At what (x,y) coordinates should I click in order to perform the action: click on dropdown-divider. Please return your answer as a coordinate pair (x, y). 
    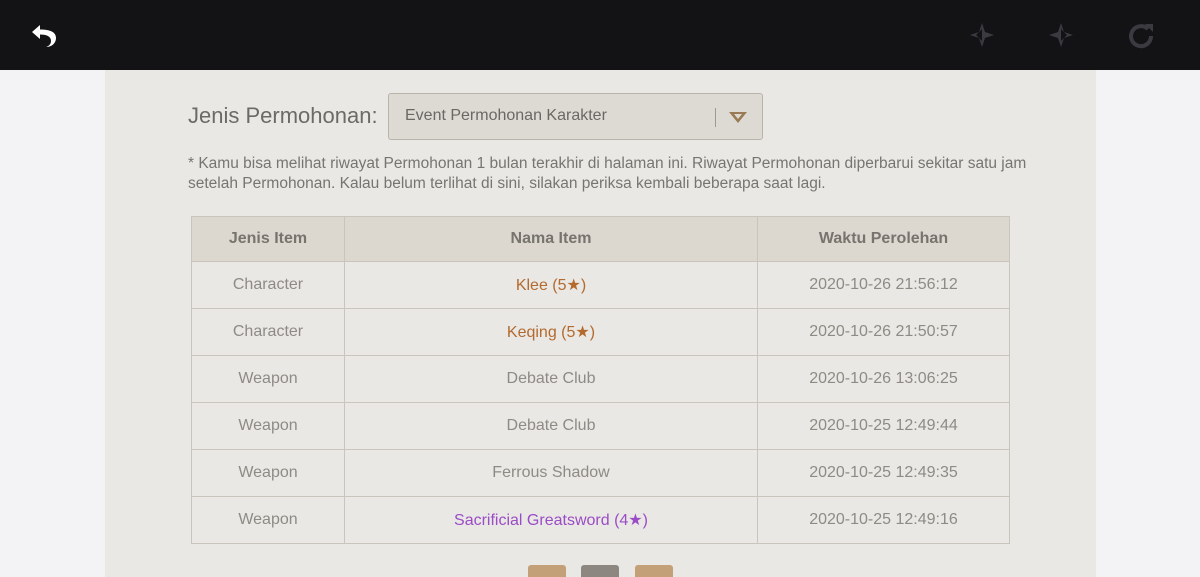
    Looking at the image, I should click on (715, 117).